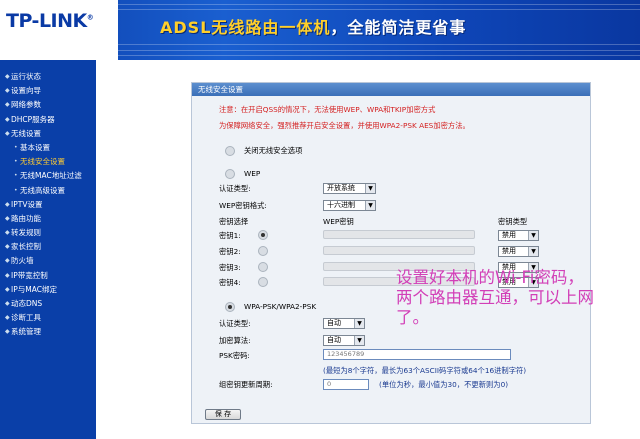 The width and height of the screenshot is (640, 439). Describe the element at coordinates (48, 134) in the screenshot. I see `sidebar-item-4: ◆ 无线设置` at that location.